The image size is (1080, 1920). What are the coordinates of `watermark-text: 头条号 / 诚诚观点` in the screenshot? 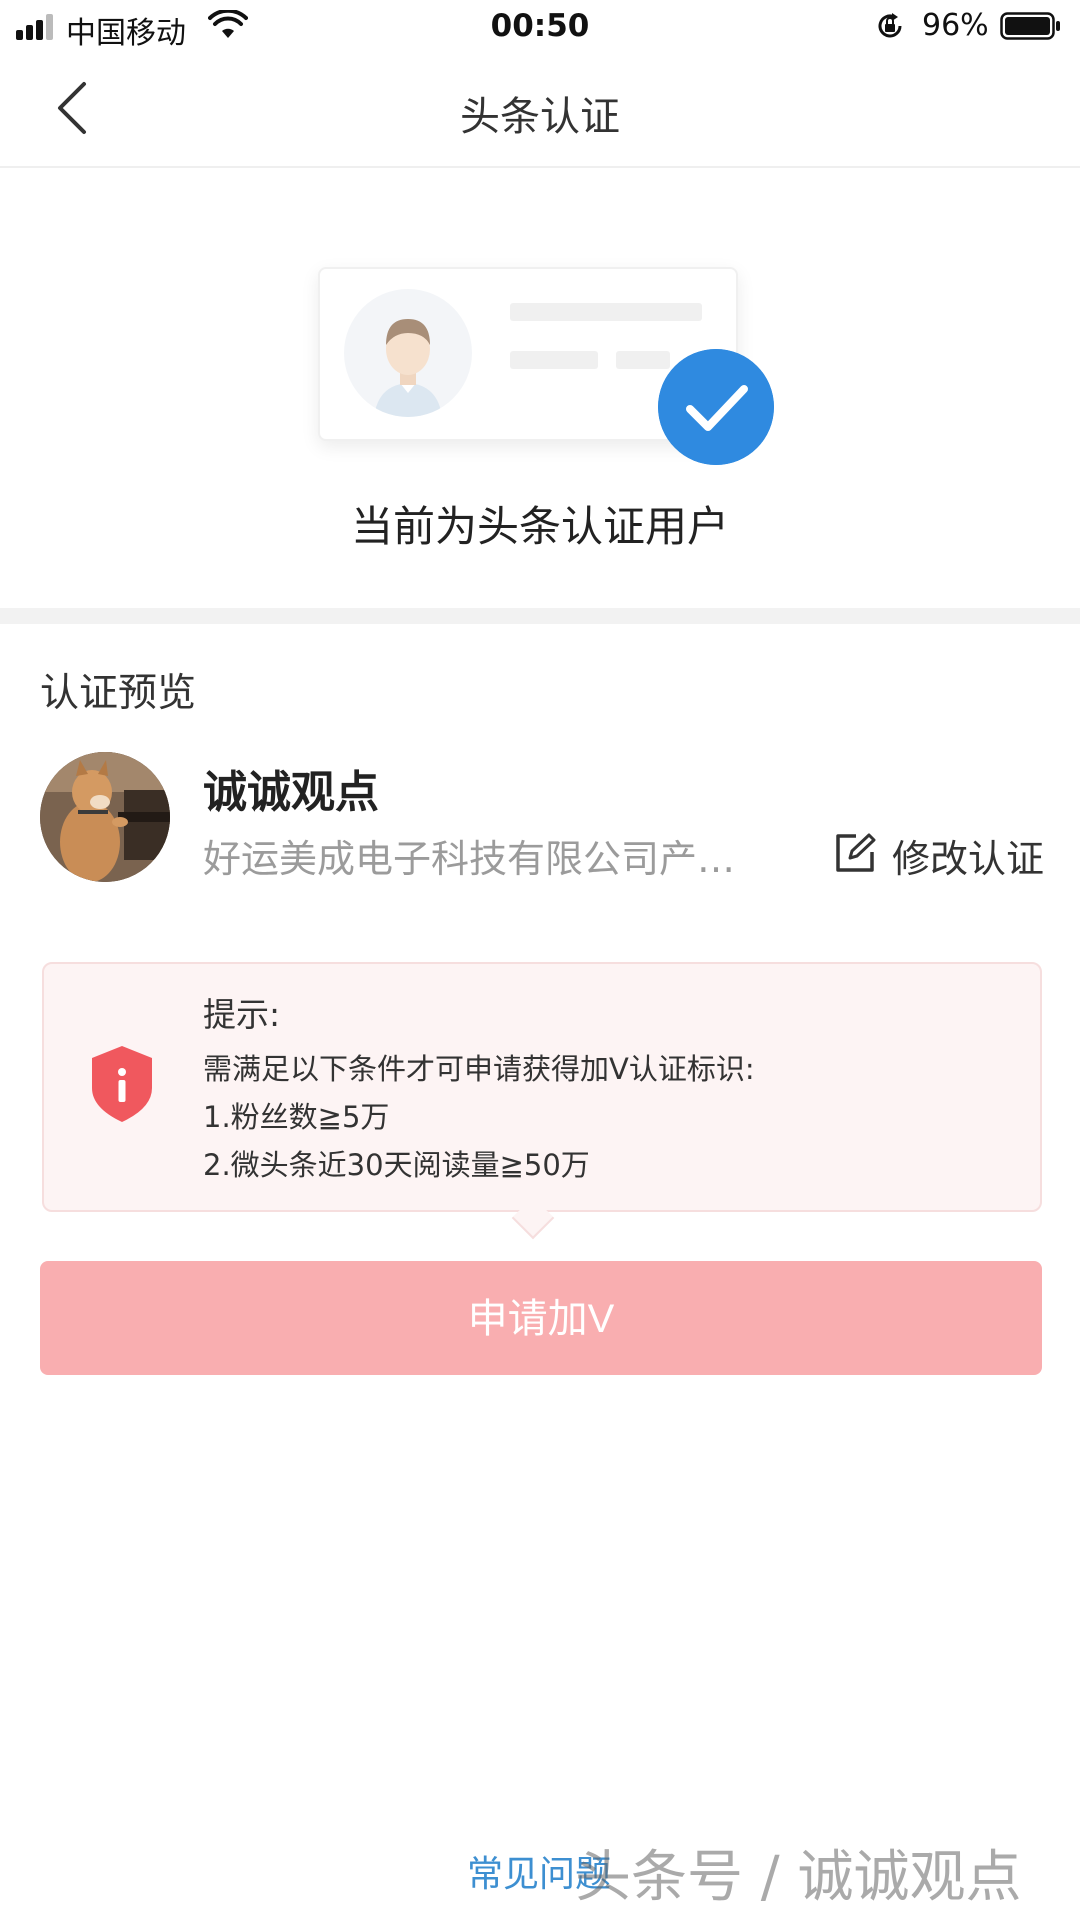 It's located at (798, 1877).